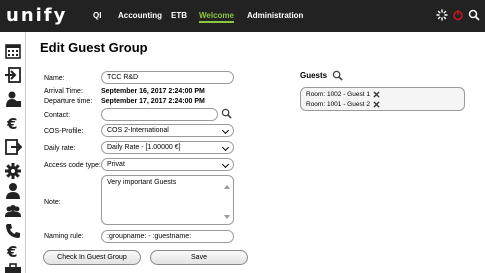 The height and width of the screenshot is (273, 485). Describe the element at coordinates (13, 211) in the screenshot. I see `group-icon` at that location.